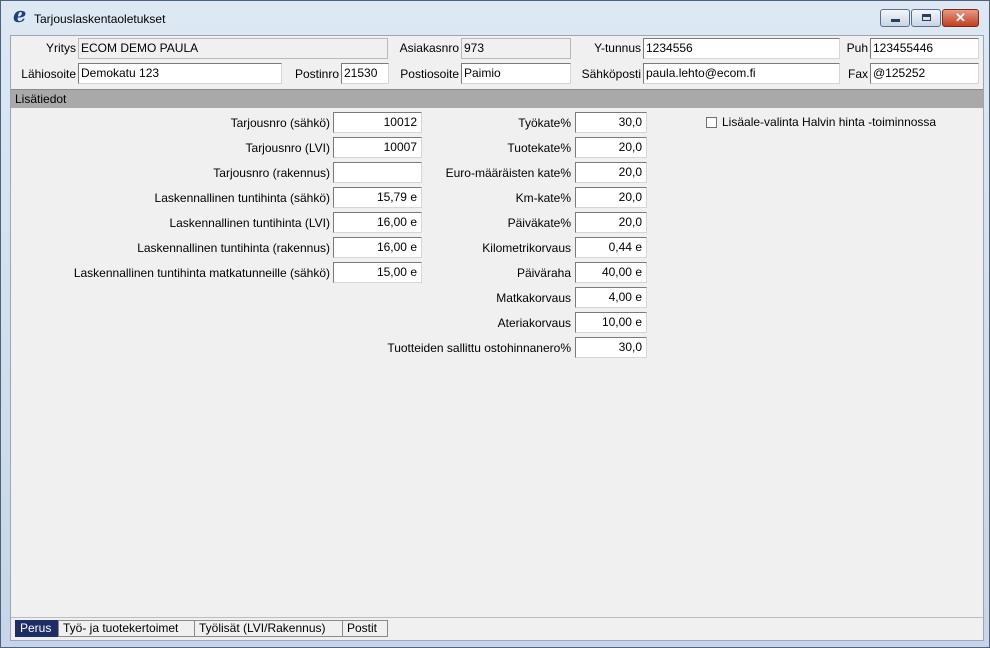 The width and height of the screenshot is (990, 648). What do you see at coordinates (611, 222) in the screenshot?
I see `paivakate-field: 20,0` at bounding box center [611, 222].